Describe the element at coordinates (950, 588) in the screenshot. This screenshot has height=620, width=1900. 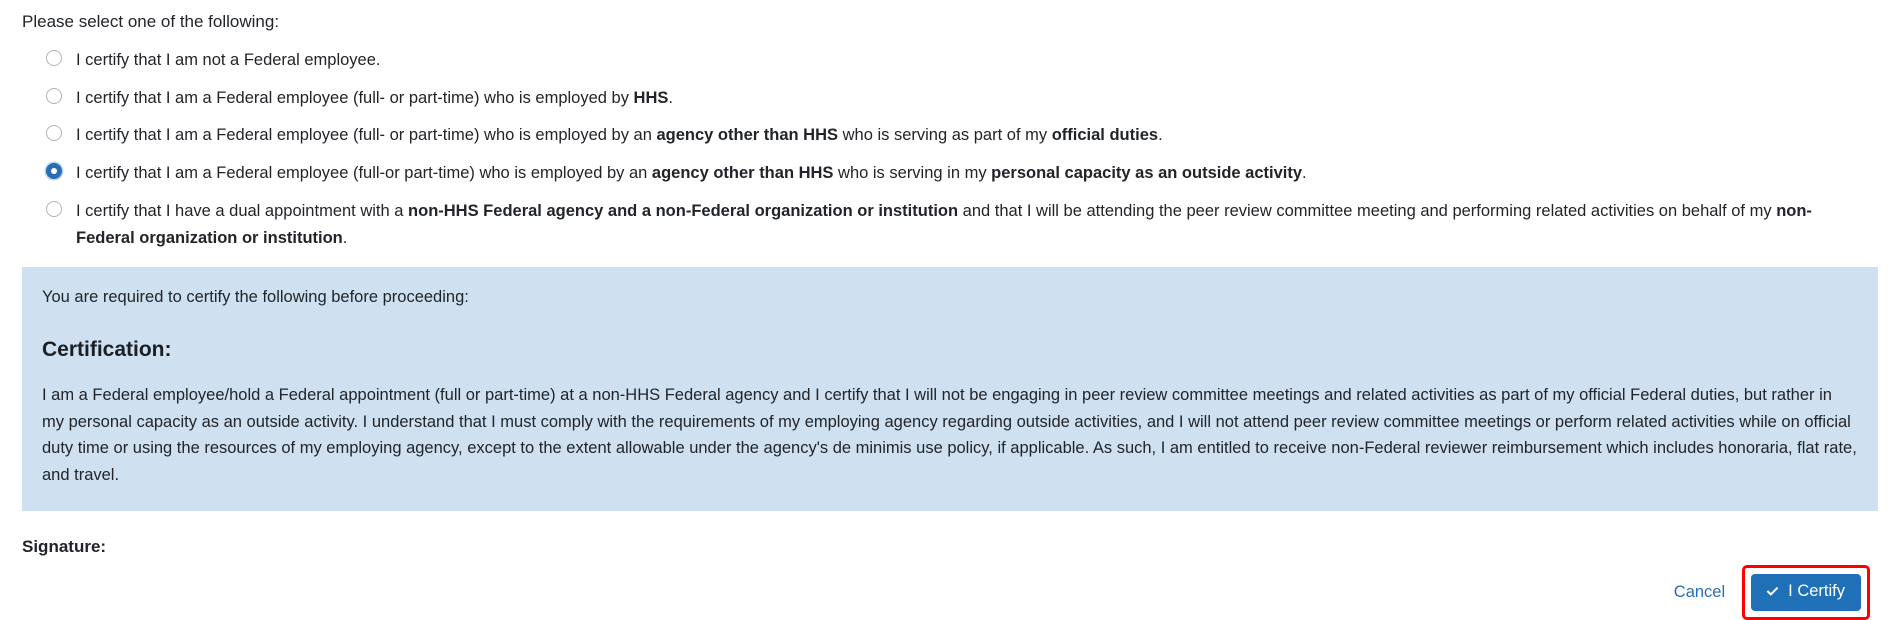
I see `action-bar: Cancel I Certify` at that location.